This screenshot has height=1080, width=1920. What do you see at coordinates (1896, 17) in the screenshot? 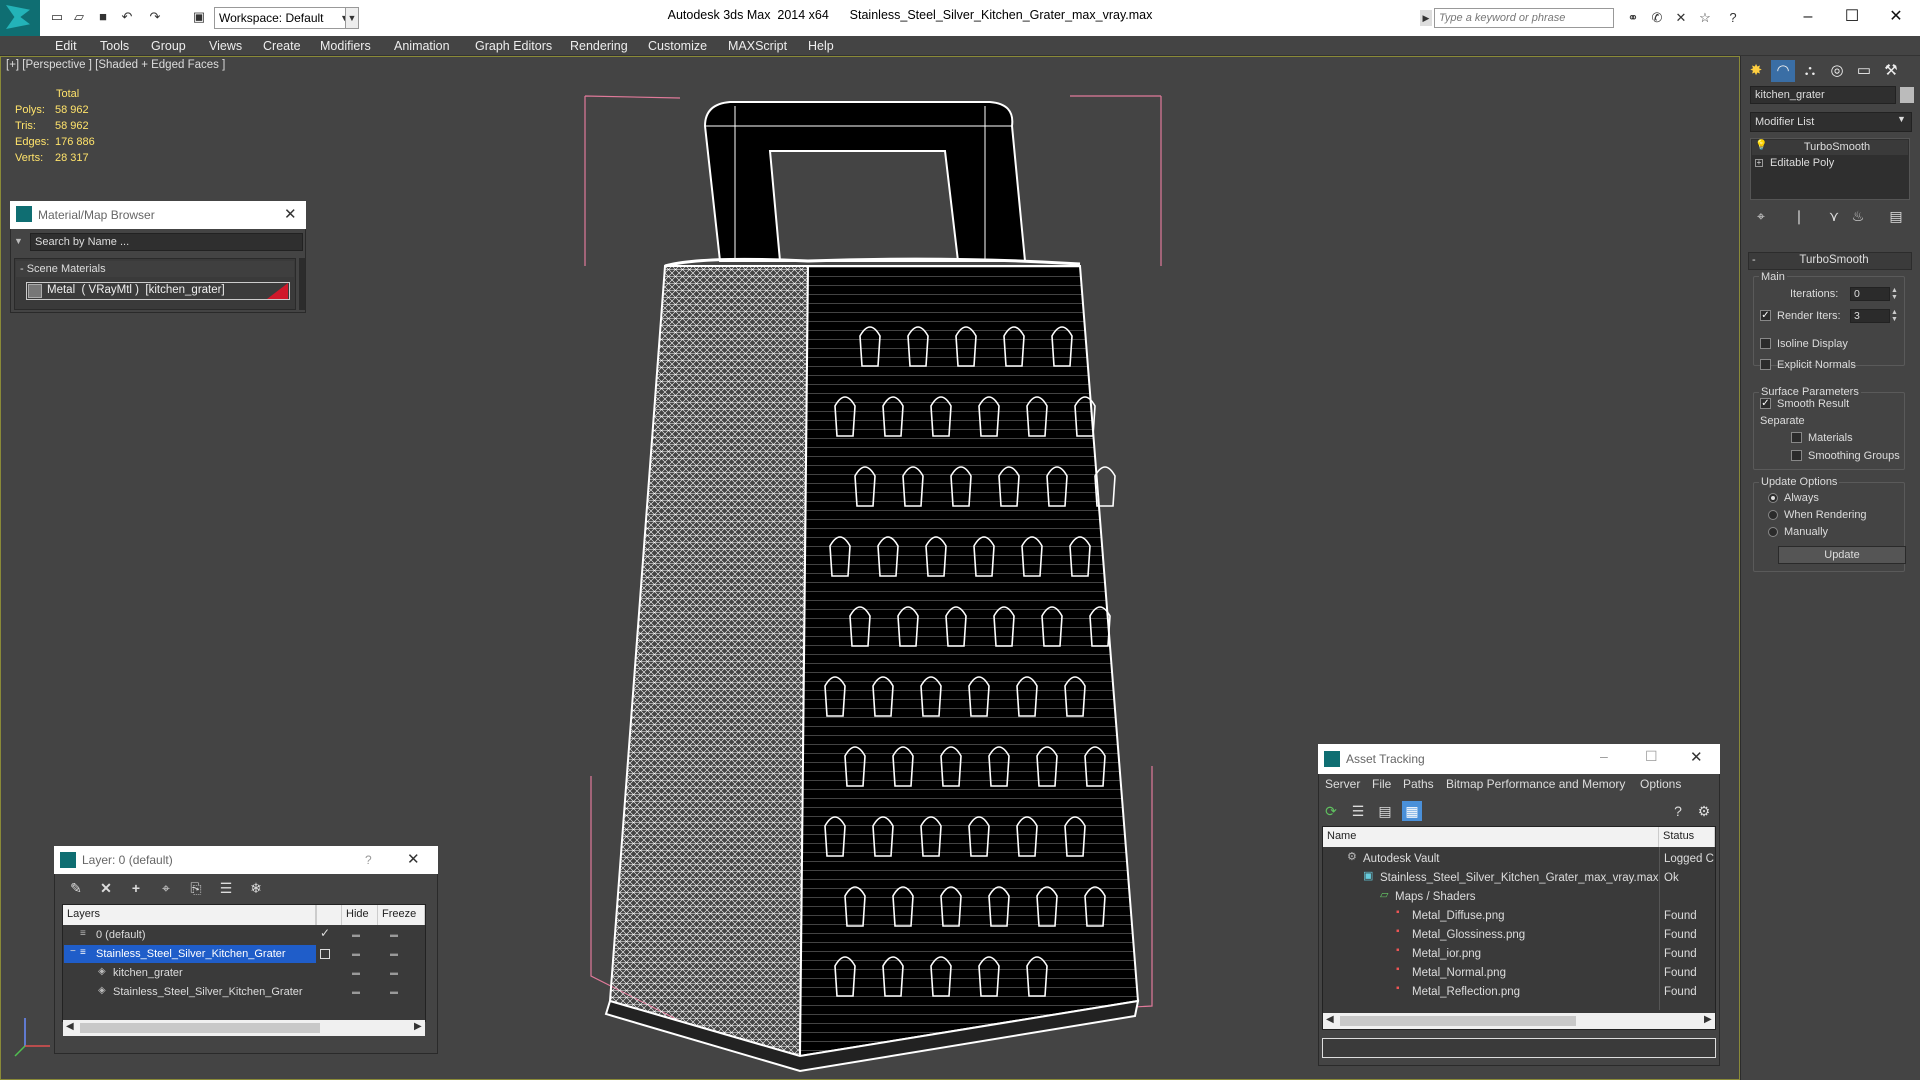
I see `close-button: ✕` at bounding box center [1896, 17].